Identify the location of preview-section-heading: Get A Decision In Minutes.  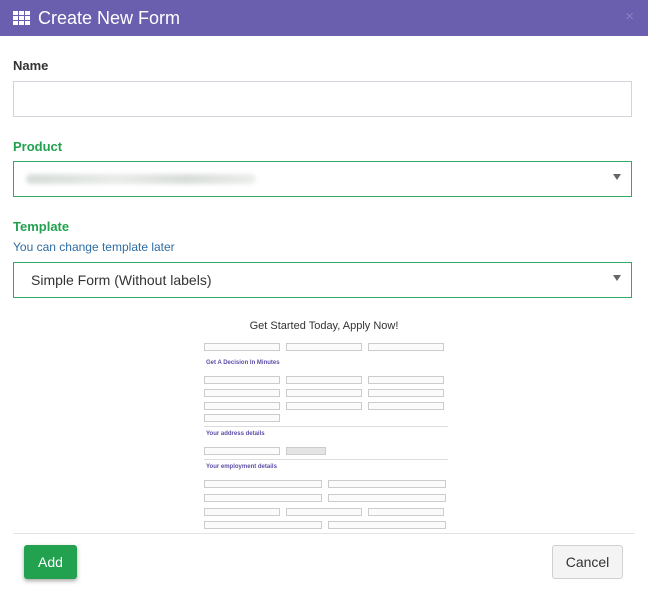
(243, 363).